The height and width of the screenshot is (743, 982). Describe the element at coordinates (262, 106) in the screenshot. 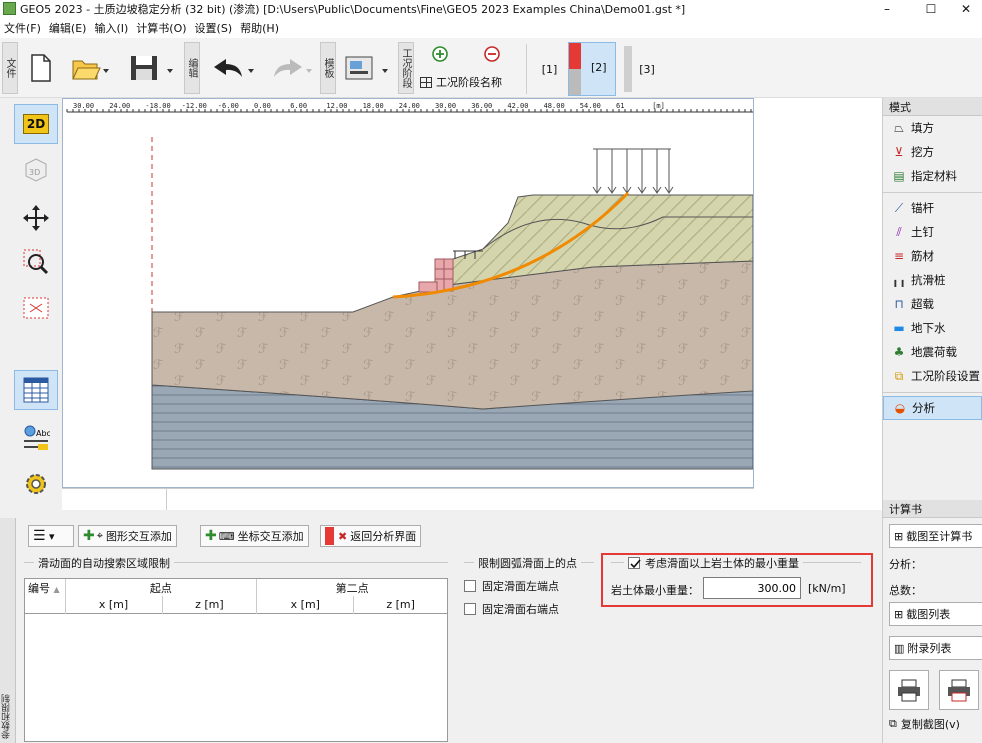

I see `ruler-tick-label: 0.00` at that location.